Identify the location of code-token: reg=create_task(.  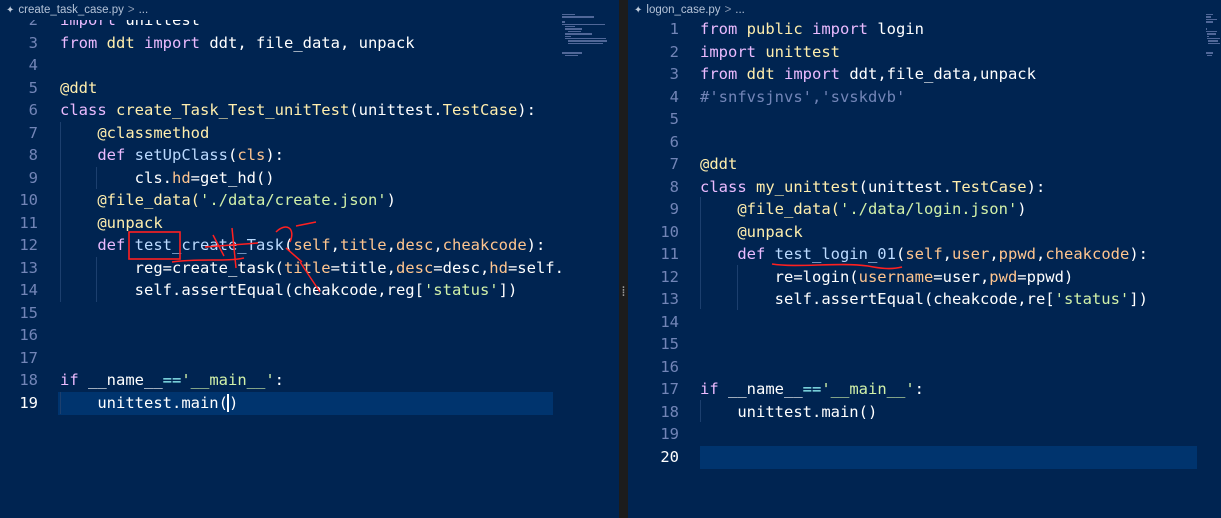
(172, 267).